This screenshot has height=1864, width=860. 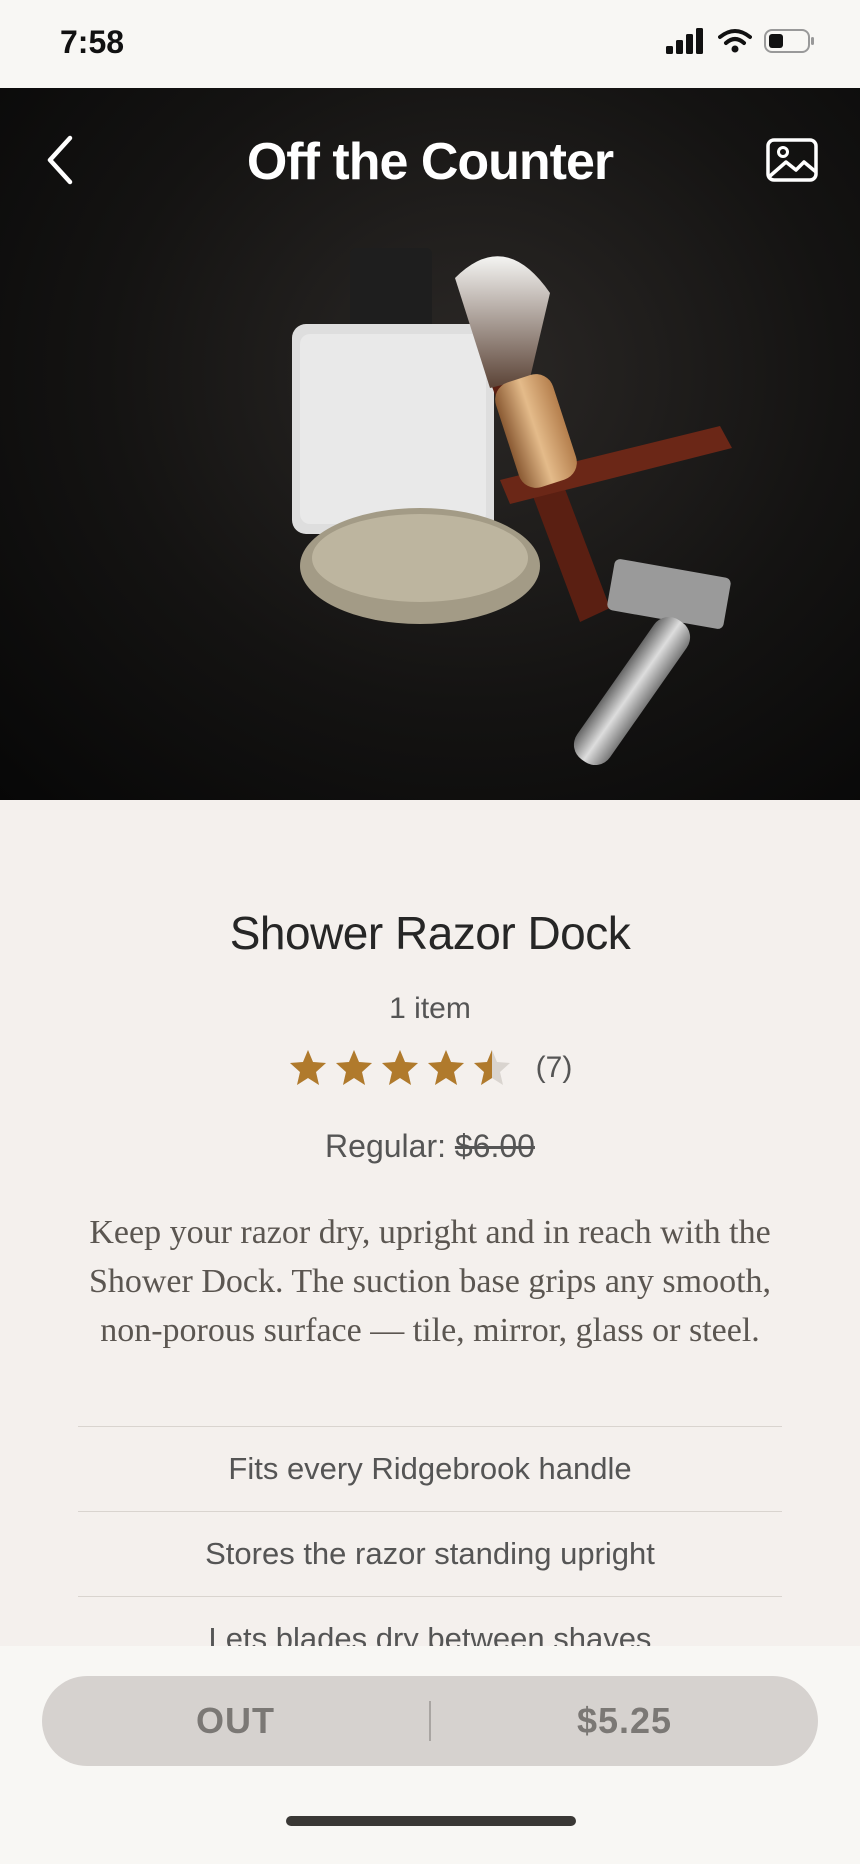 I want to click on image-gallery-icon, so click(x=792, y=160).